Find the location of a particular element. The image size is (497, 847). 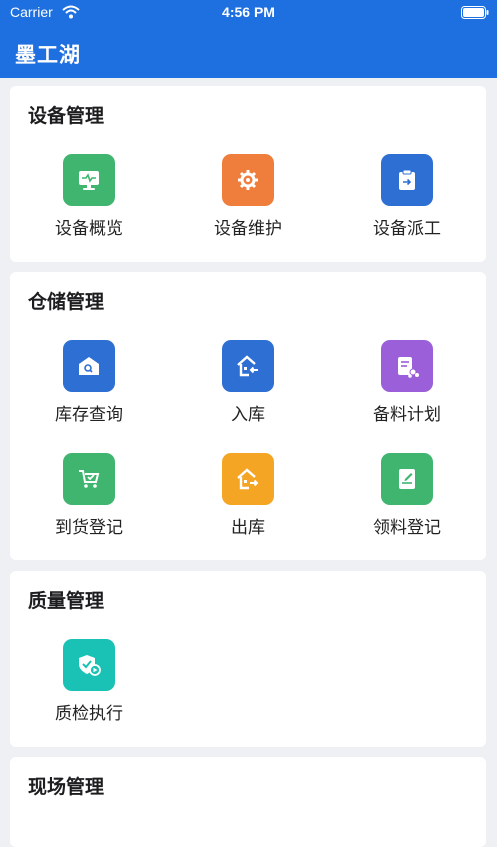

tile-label: 设备维护 is located at coordinates (248, 229).